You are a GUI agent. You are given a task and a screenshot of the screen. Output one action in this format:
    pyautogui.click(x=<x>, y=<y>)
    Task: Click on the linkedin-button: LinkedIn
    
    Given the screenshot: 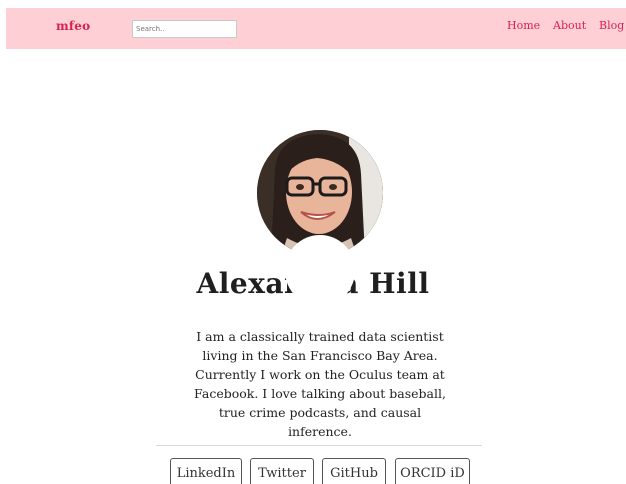 What is the action you would take?
    pyautogui.click(x=206, y=471)
    